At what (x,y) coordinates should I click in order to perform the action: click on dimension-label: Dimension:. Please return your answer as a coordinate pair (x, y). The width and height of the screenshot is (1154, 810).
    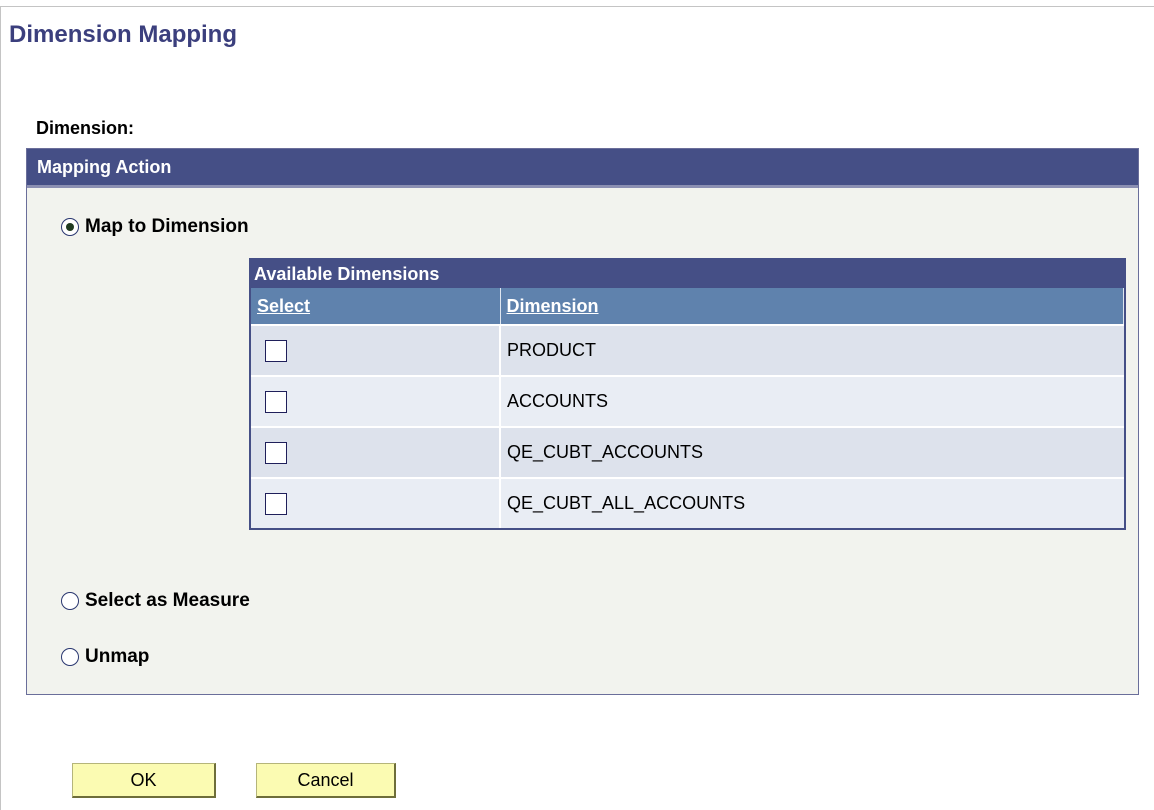
    Looking at the image, I should click on (85, 128).